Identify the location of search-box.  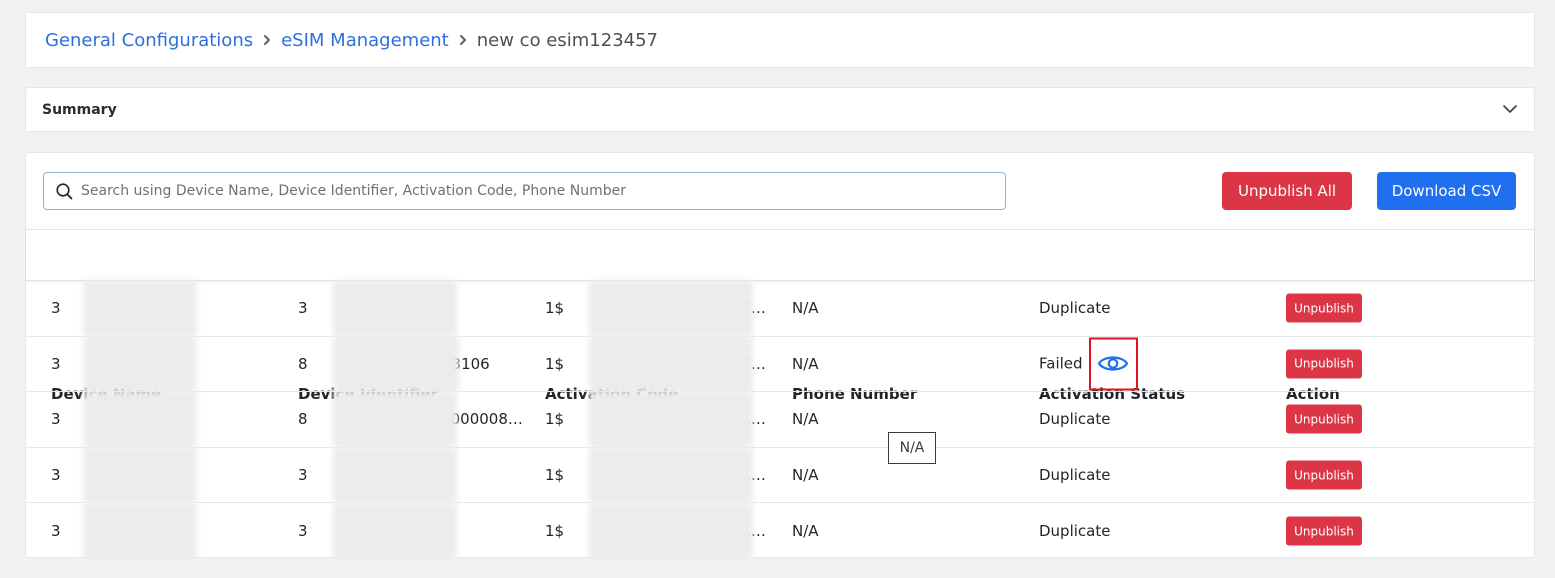
(524, 191).